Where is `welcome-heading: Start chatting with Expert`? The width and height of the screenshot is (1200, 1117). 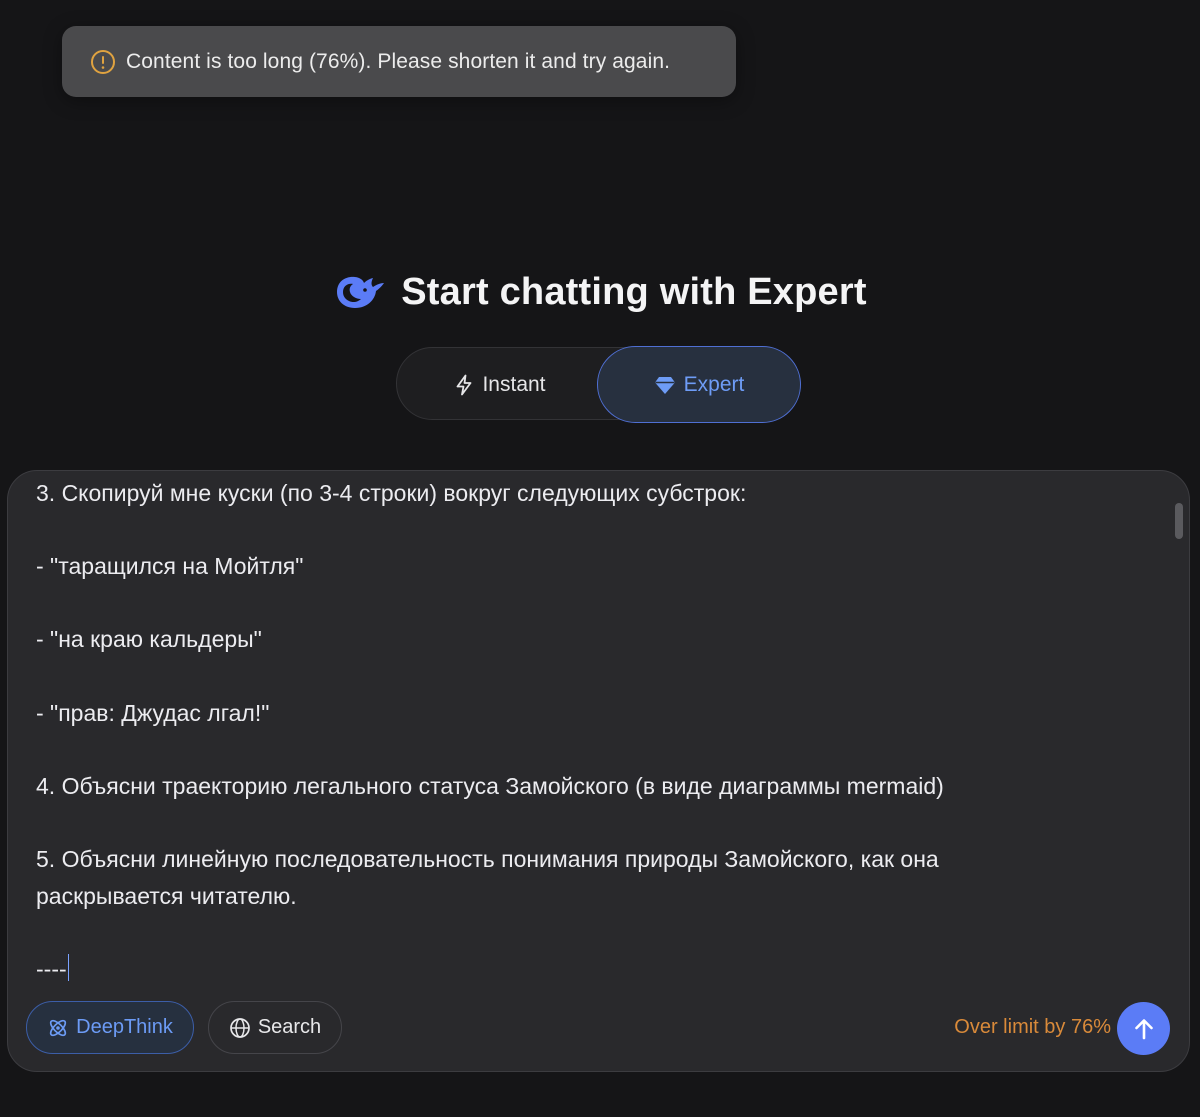 welcome-heading: Start chatting with Expert is located at coordinates (600, 292).